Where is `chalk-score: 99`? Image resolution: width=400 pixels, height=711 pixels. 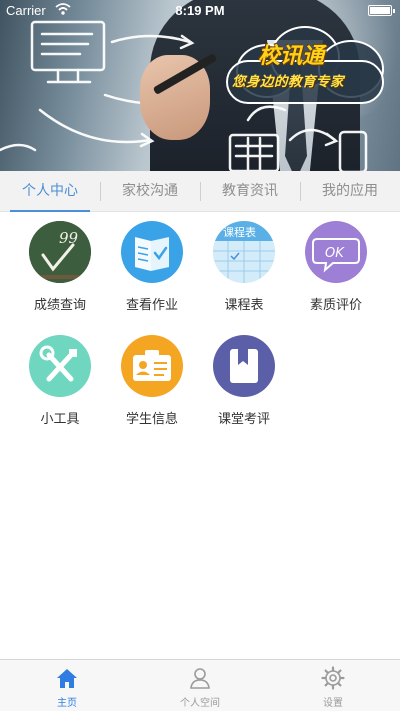 chalk-score: 99 is located at coordinates (69, 238).